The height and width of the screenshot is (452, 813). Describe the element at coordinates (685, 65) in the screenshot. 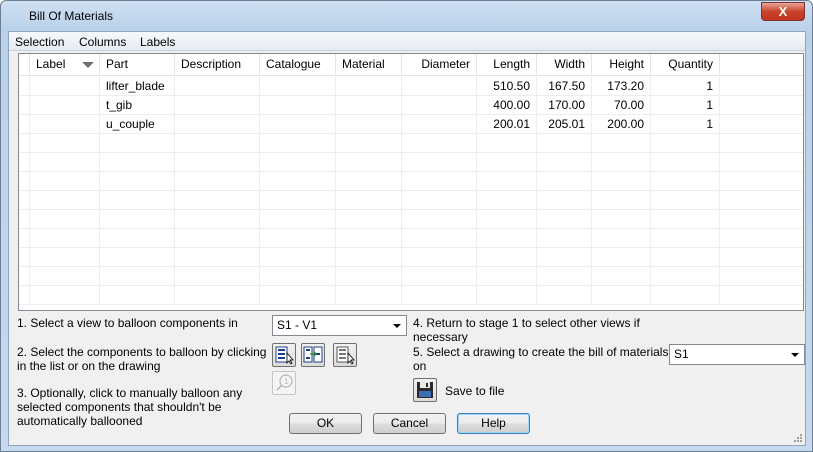

I see `header-quantity: Quantity` at that location.